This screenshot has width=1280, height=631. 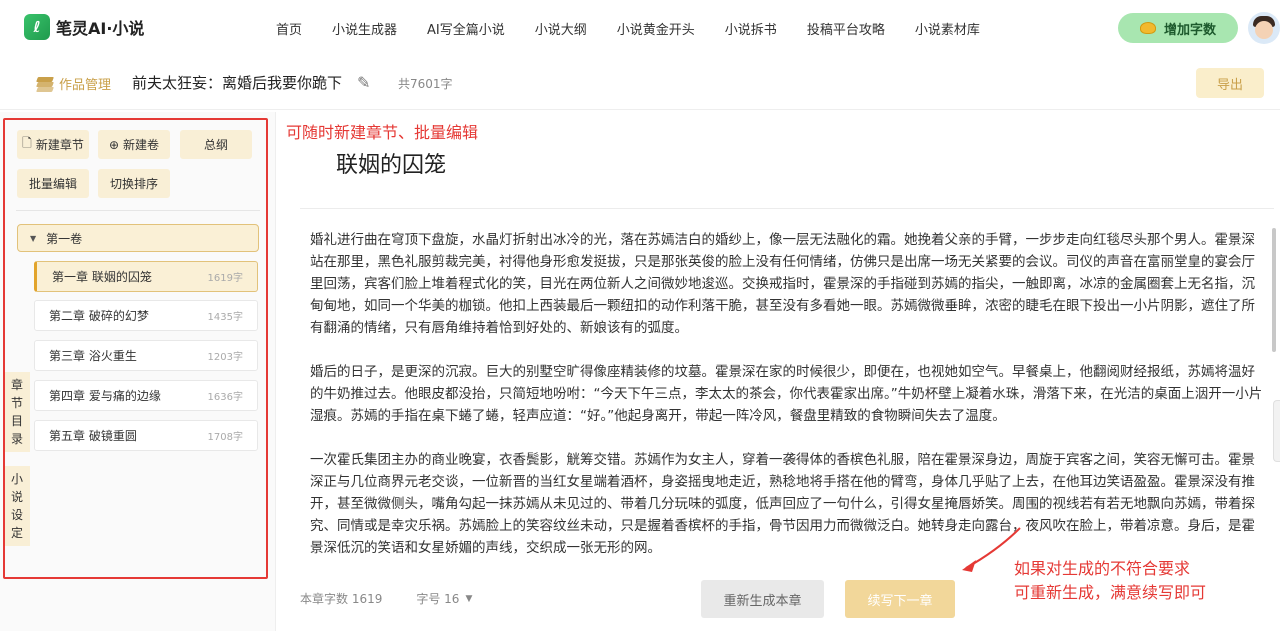 I want to click on work-header: 作品管理 前夫太狂妄：离婚后我要你跪下 ✎ 共7601字 导出, so click(x=640, y=83).